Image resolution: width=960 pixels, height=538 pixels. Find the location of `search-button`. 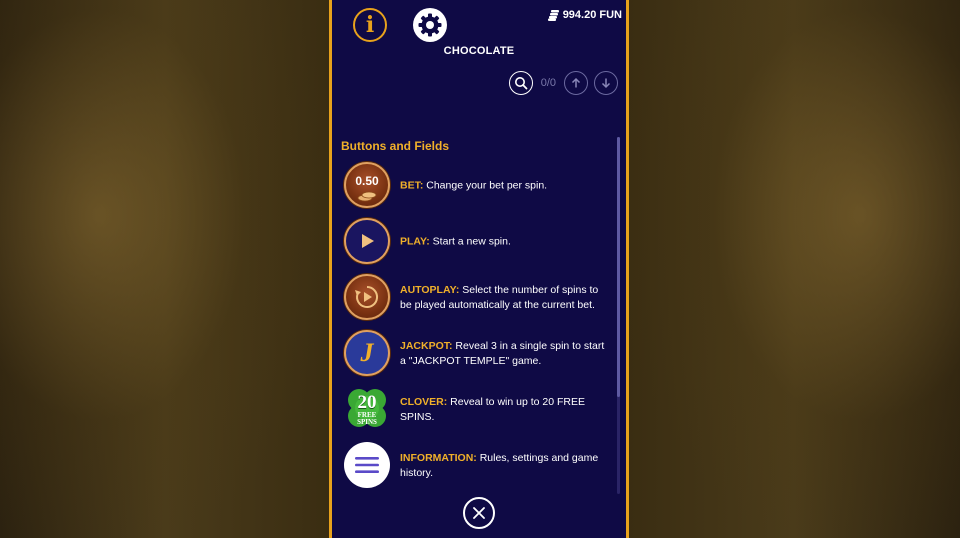

search-button is located at coordinates (520, 83).